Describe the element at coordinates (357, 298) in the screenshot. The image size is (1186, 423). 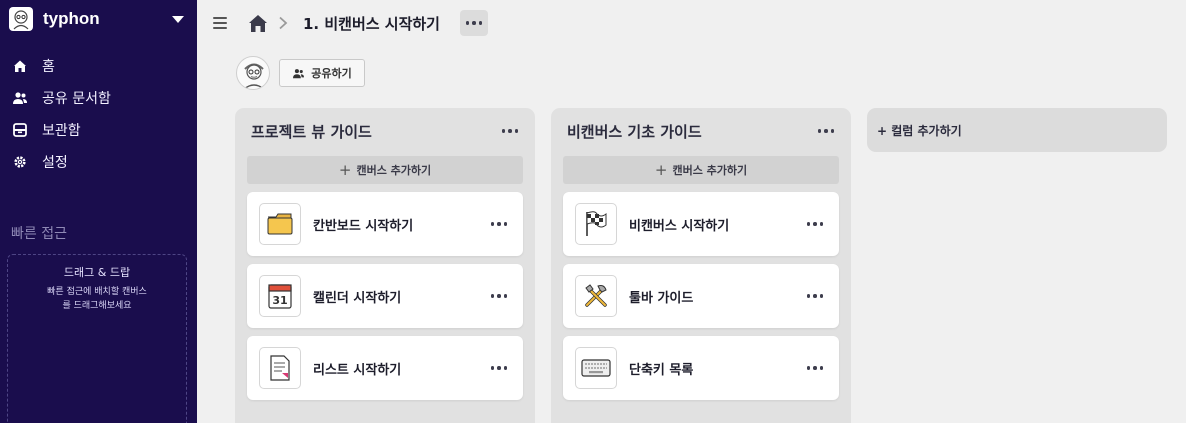
I see `card-label: 캘린더 시작하기` at that location.